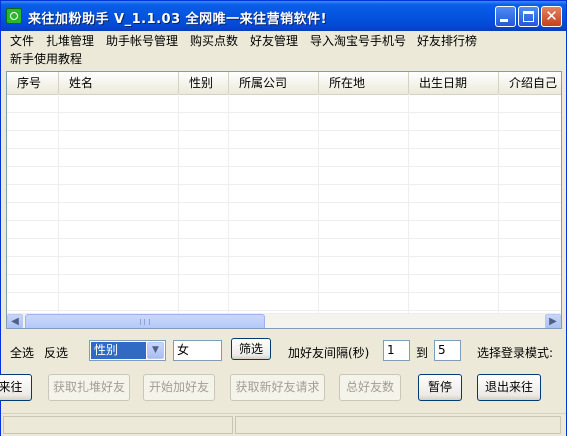 This screenshot has height=436, width=567. What do you see at coordinates (505, 16) in the screenshot?
I see `minimize-button` at bounding box center [505, 16].